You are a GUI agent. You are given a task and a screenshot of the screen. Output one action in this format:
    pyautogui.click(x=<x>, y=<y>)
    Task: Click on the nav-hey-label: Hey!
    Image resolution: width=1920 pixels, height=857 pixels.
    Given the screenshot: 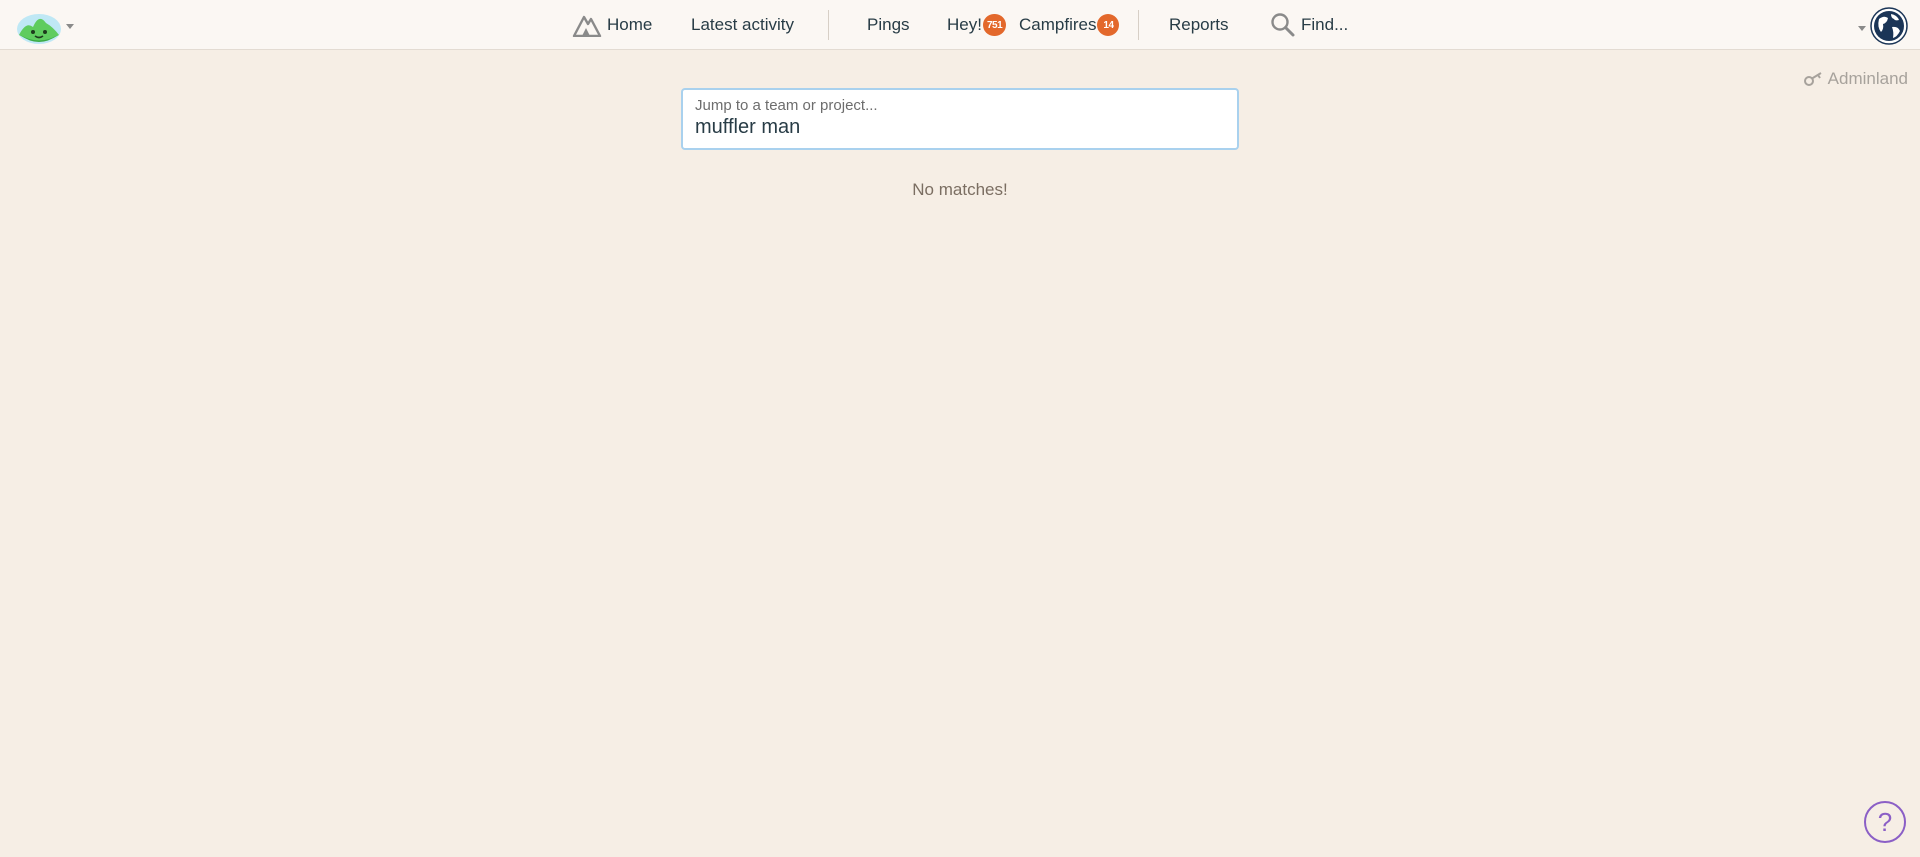 What is the action you would take?
    pyautogui.click(x=964, y=24)
    